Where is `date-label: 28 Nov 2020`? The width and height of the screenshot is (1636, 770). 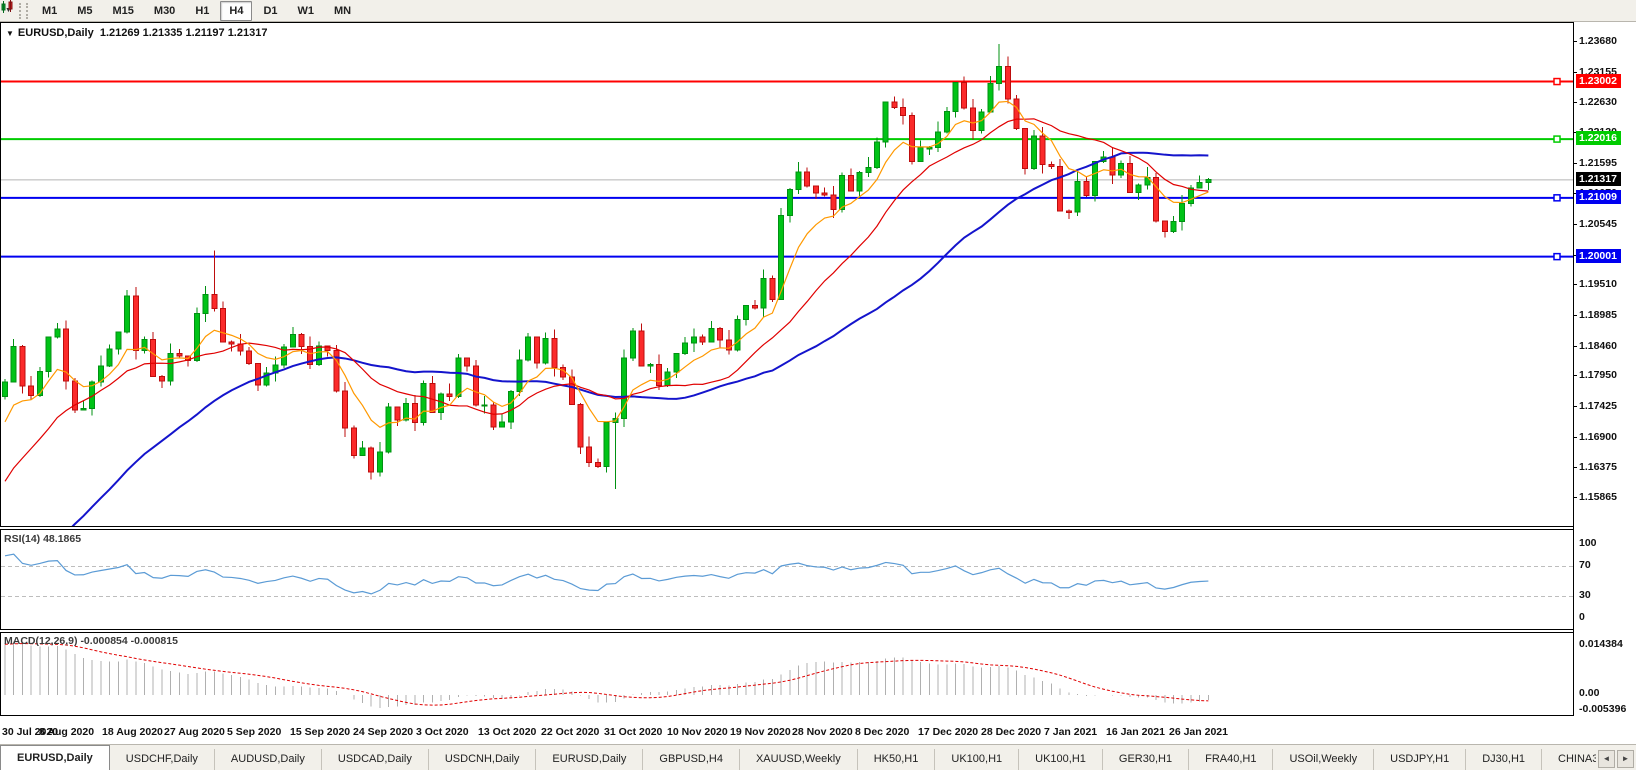 date-label: 28 Nov 2020 is located at coordinates (822, 732).